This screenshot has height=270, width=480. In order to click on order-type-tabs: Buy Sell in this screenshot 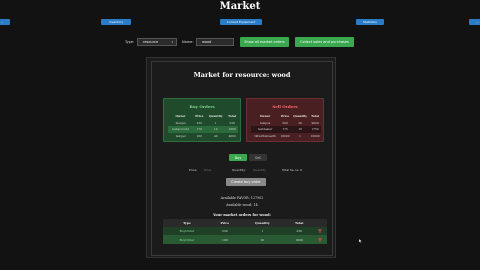, I will do `click(249, 157)`.